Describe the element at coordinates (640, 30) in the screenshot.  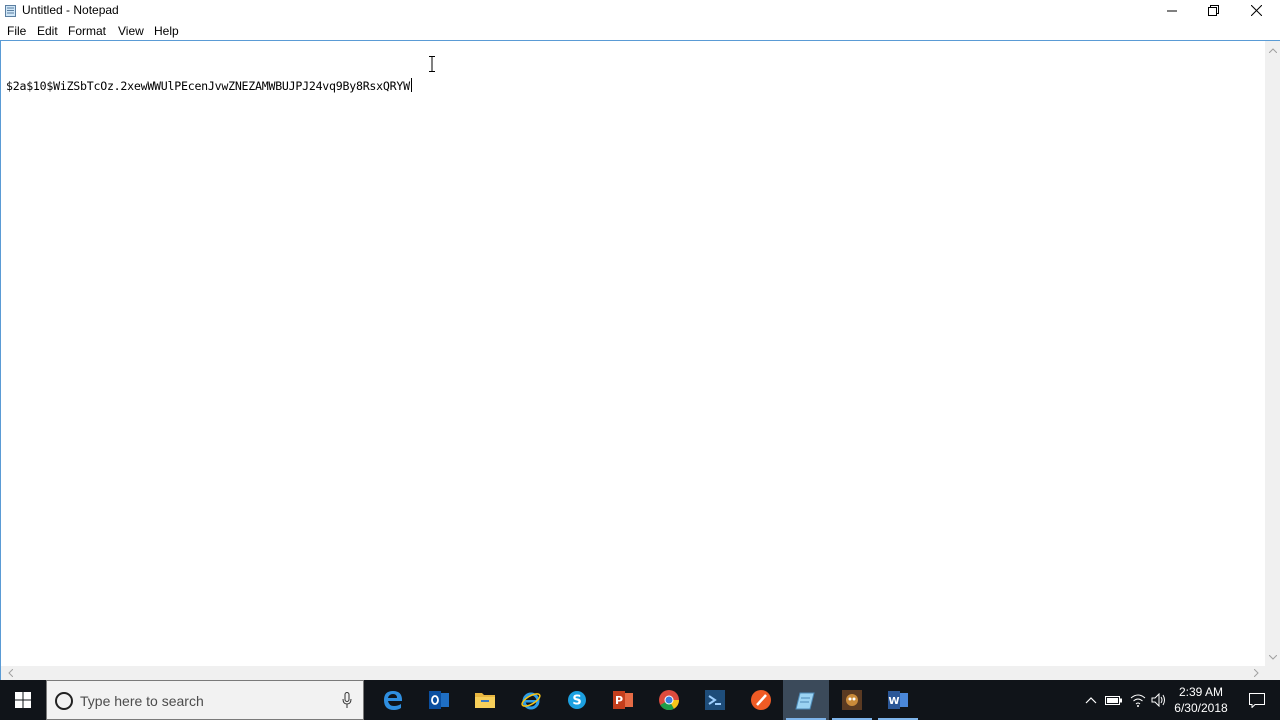
I see `menu-bar: File Edit Format View Help` at that location.